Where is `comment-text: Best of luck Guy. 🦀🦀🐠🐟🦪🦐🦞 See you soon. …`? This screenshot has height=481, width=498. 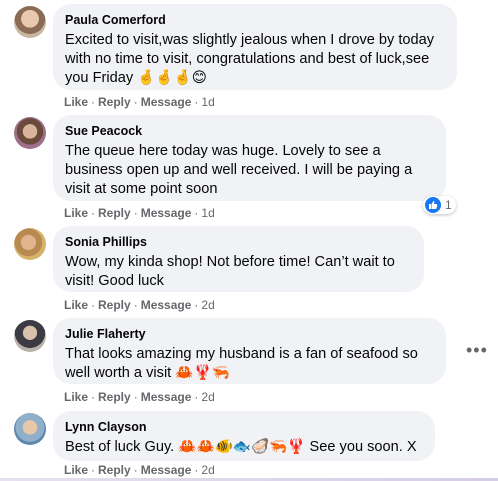 comment-text: Best of luck Guy. 🦀🦀🐠🐟🦪🦐🦞 See you soon. … is located at coordinates (241, 447).